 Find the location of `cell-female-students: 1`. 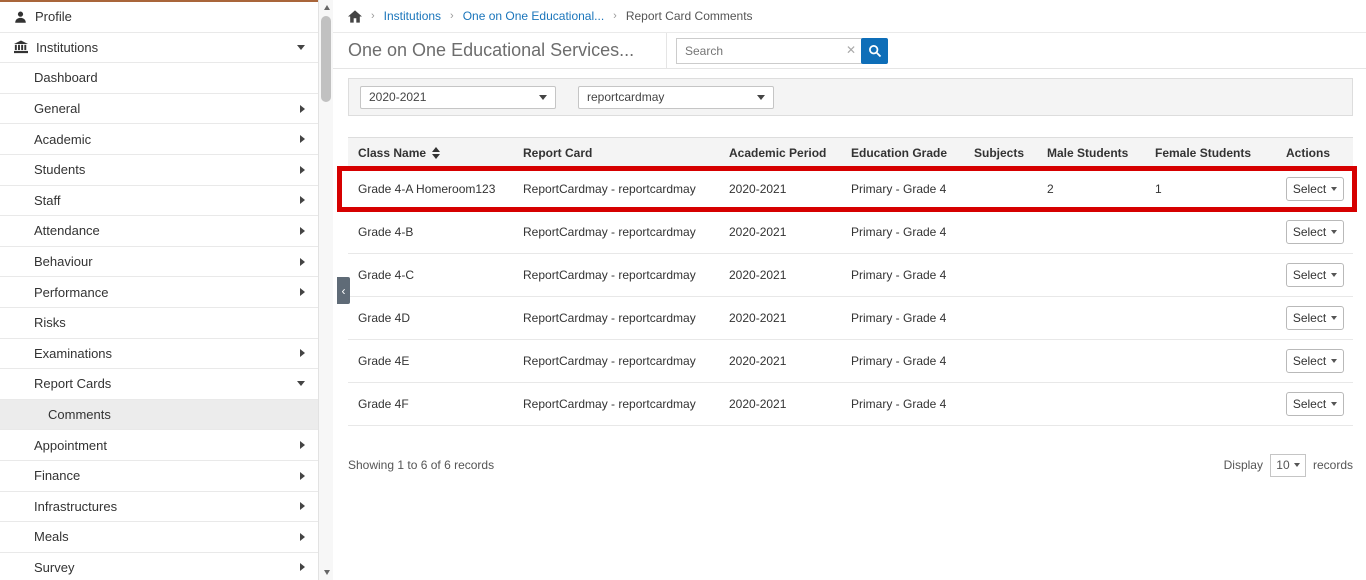

cell-female-students: 1 is located at coordinates (1210, 189).